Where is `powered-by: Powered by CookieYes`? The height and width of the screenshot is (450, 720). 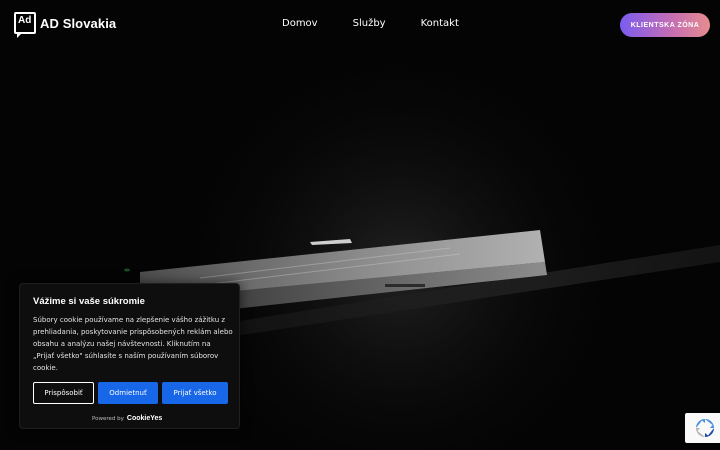
powered-by: Powered by CookieYes is located at coordinates (127, 418).